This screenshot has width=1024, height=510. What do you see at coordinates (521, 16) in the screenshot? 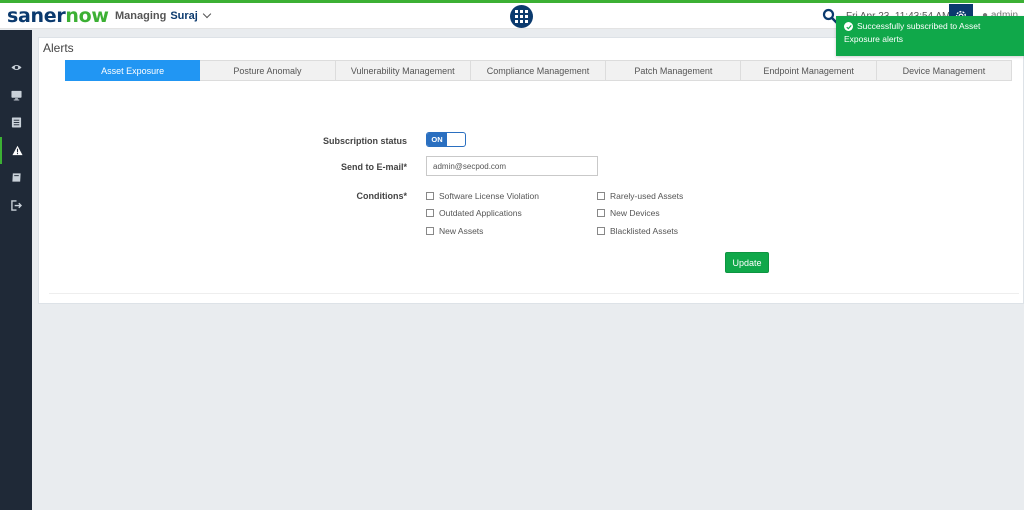
I see `grid-icon` at bounding box center [521, 16].